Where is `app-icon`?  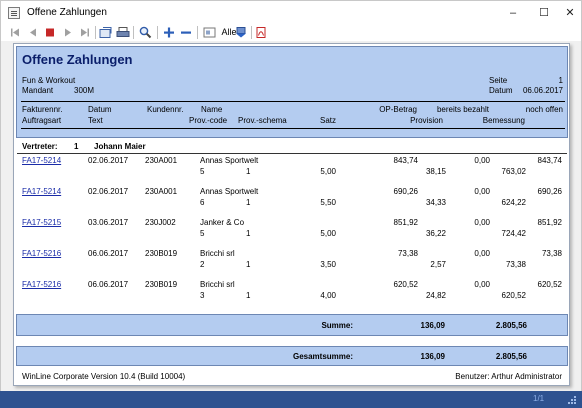
app-icon is located at coordinates (14, 13).